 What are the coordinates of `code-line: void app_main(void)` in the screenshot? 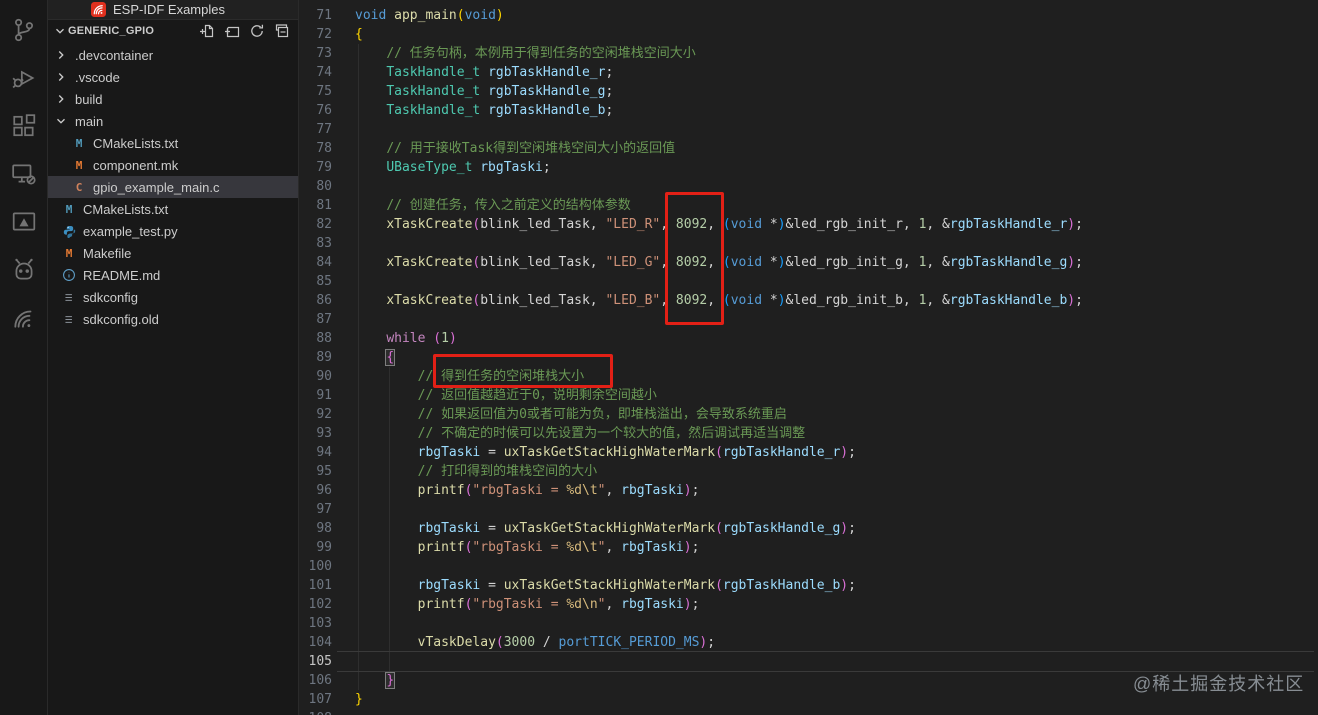 It's located at (719, 15).